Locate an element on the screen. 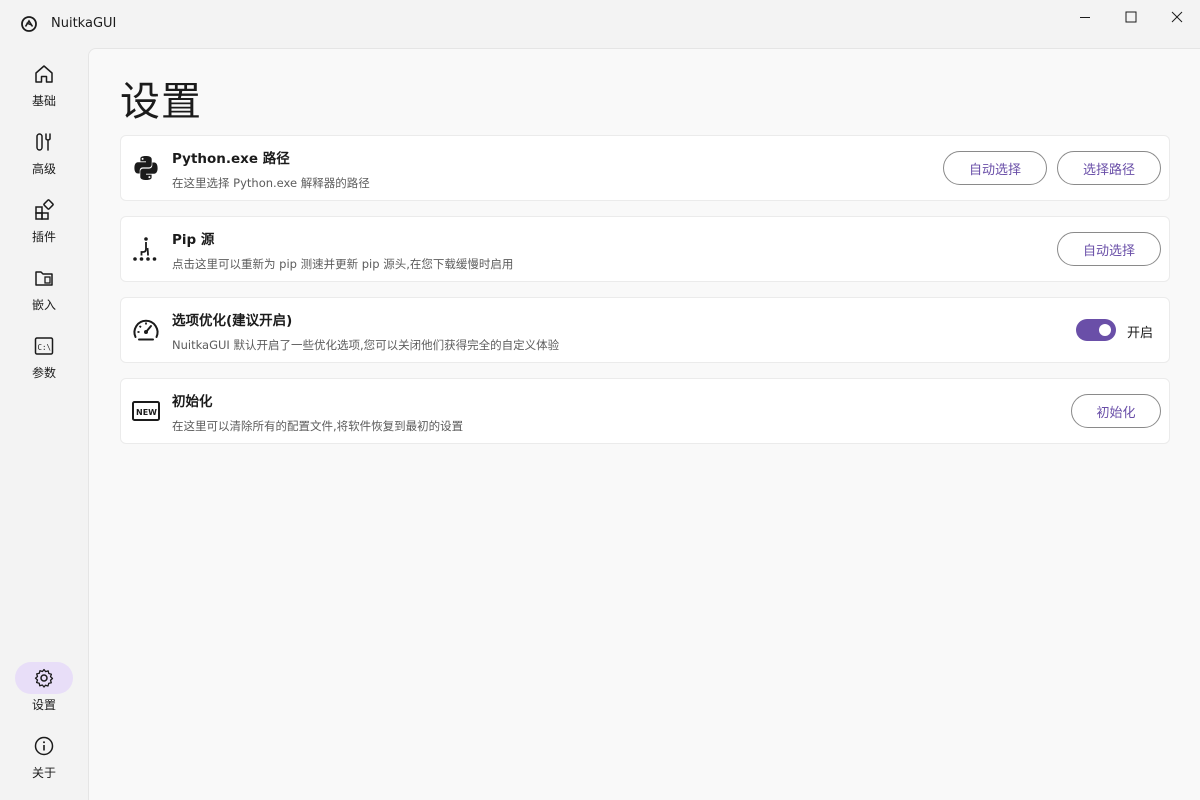 This screenshot has width=1200, height=800. card-description: NuitkaGUI 默认开启了一些优化选项,您可以关闭他们获得完全的自定义体验 is located at coordinates (366, 345).